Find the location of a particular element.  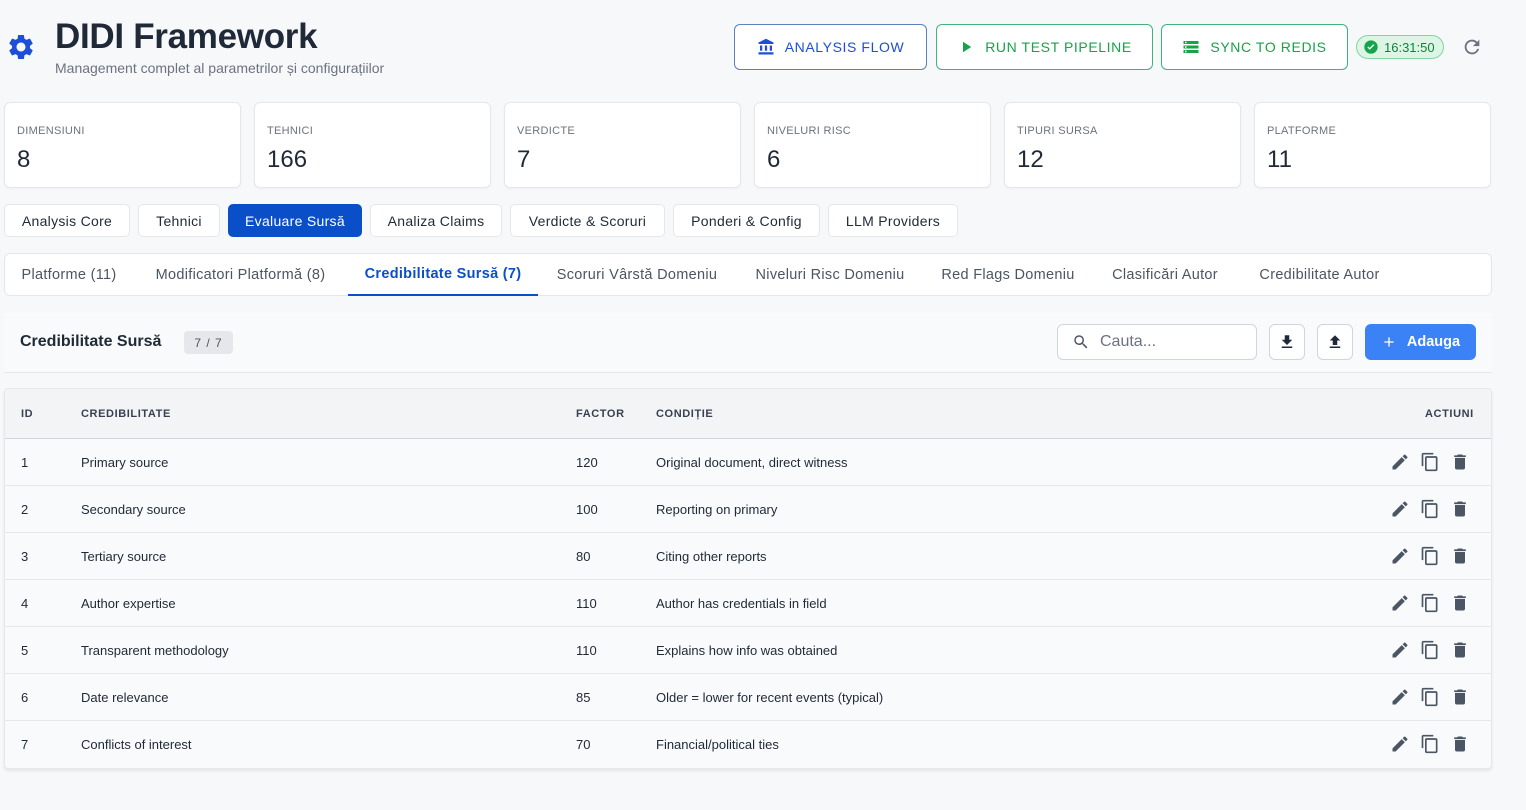

table-row: 3 Tertiary source 80 Citing other reports is located at coordinates (748, 556).